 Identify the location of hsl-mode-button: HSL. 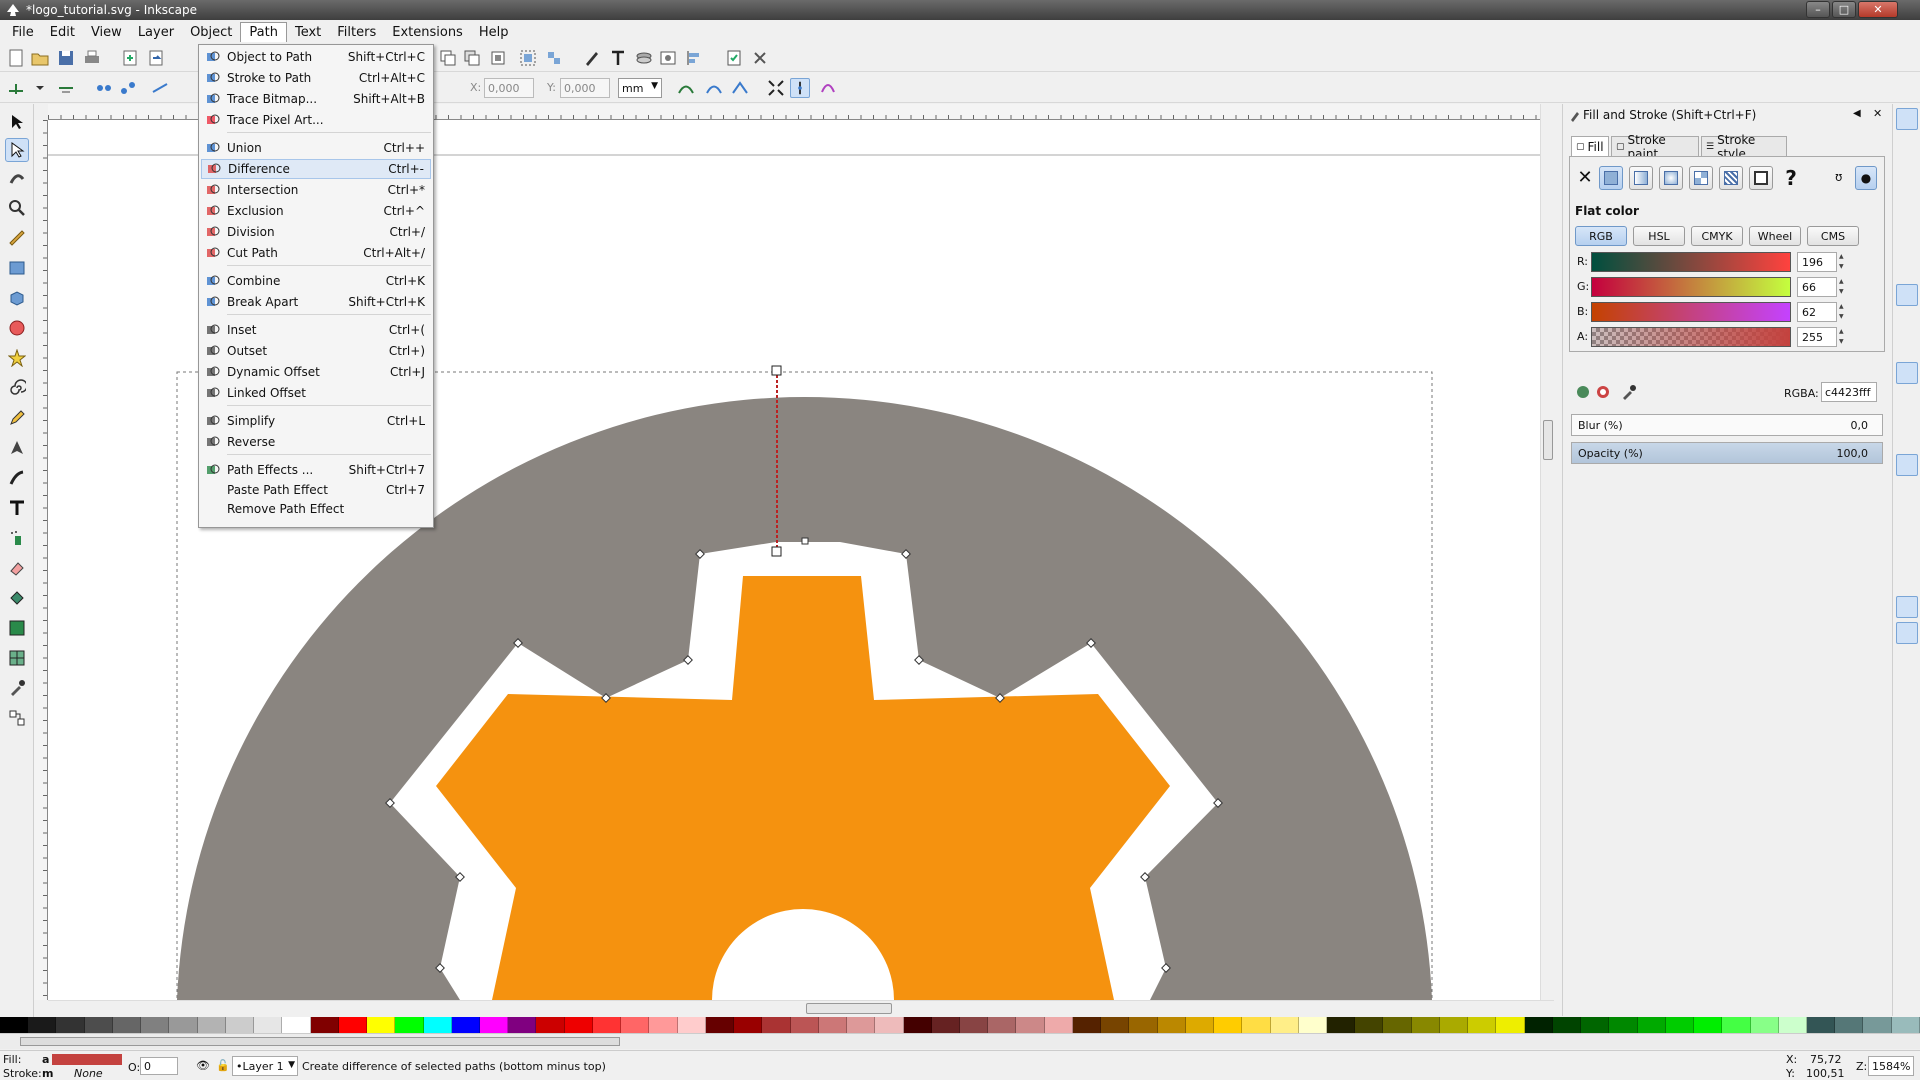
(1659, 236).